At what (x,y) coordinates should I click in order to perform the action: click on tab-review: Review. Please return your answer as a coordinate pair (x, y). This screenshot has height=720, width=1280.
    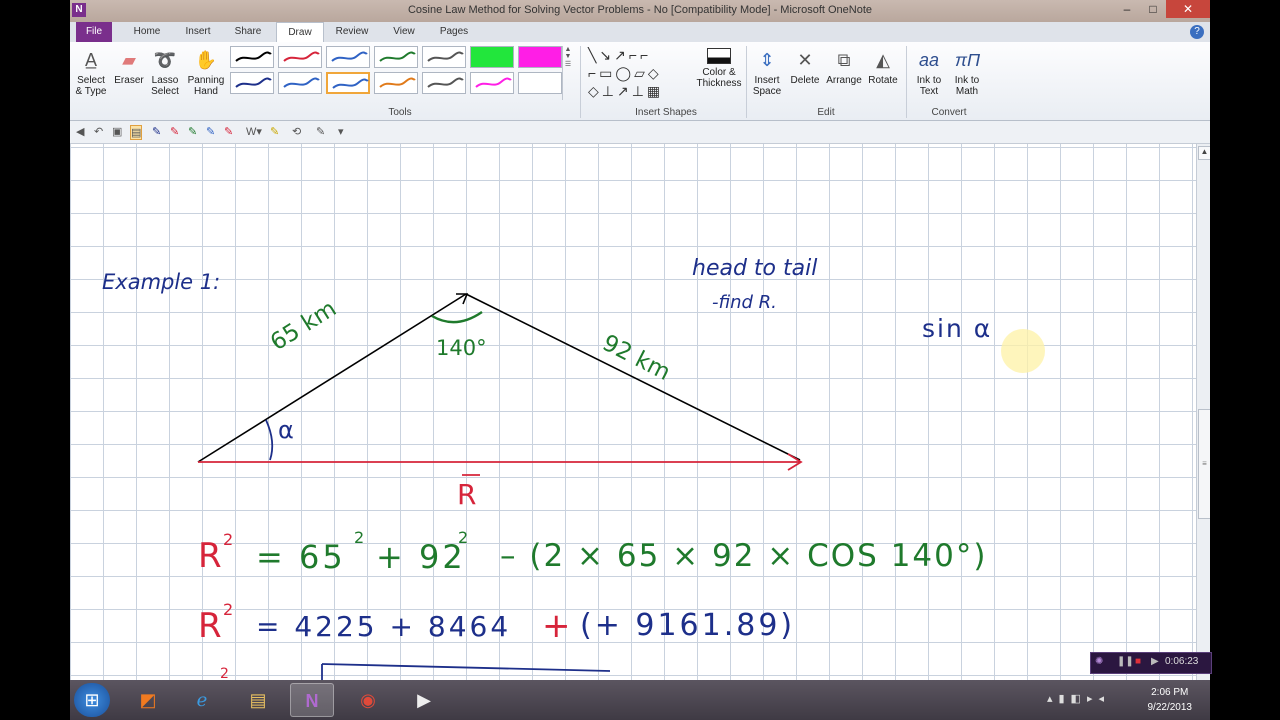
    Looking at the image, I should click on (352, 32).